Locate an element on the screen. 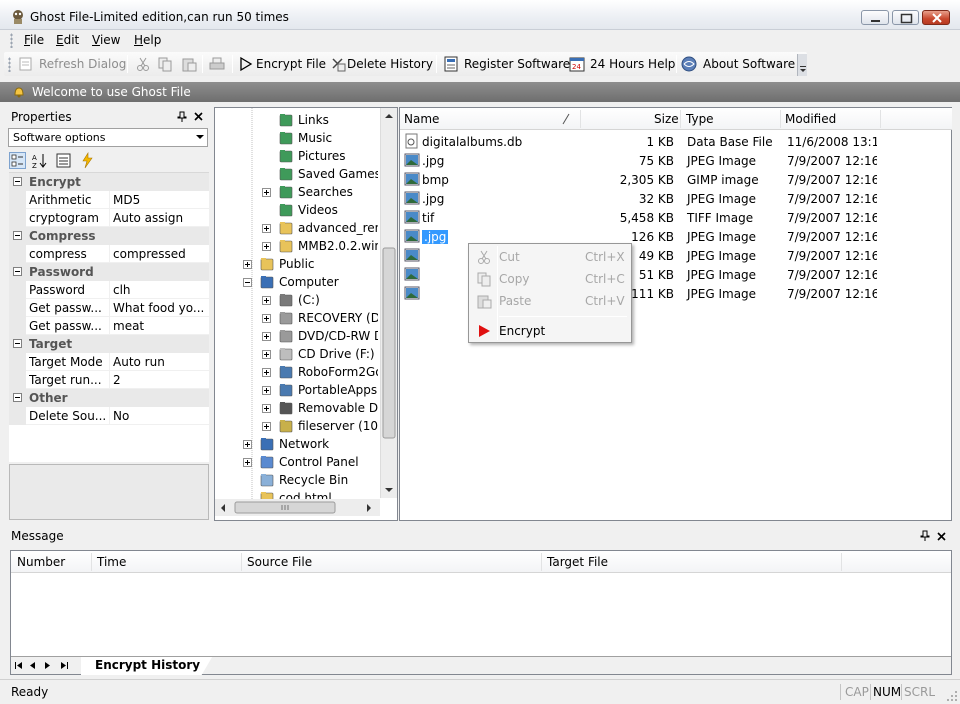  refresh-dialog-button: Refresh Dialog is located at coordinates (72, 64).